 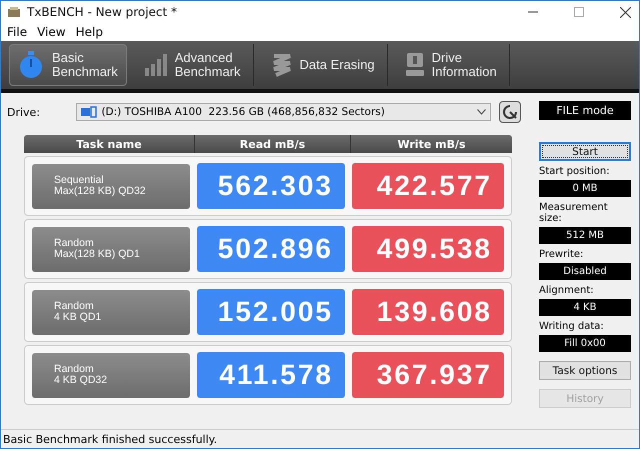 What do you see at coordinates (51, 32) in the screenshot?
I see `menu-item: View` at bounding box center [51, 32].